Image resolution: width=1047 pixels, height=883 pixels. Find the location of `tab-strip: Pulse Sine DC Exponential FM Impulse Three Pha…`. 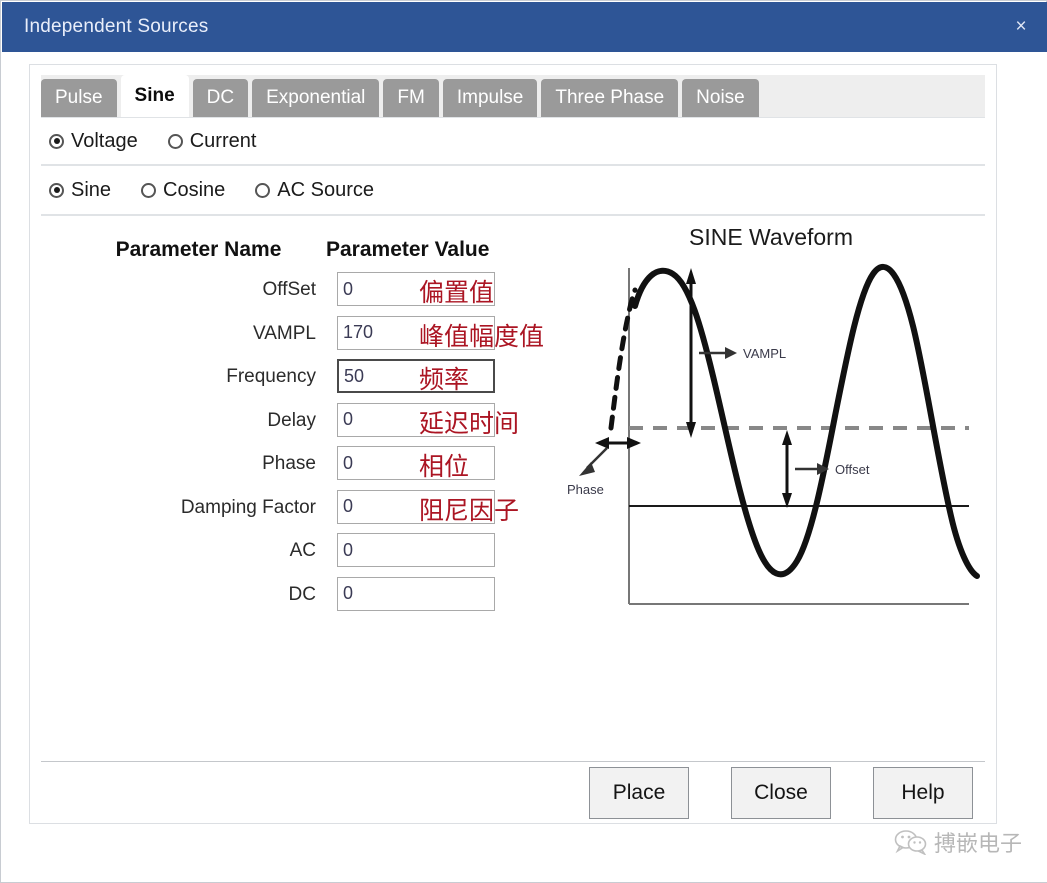

tab-strip: Pulse Sine DC Exponential FM Impulse Three Pha… is located at coordinates (513, 96).